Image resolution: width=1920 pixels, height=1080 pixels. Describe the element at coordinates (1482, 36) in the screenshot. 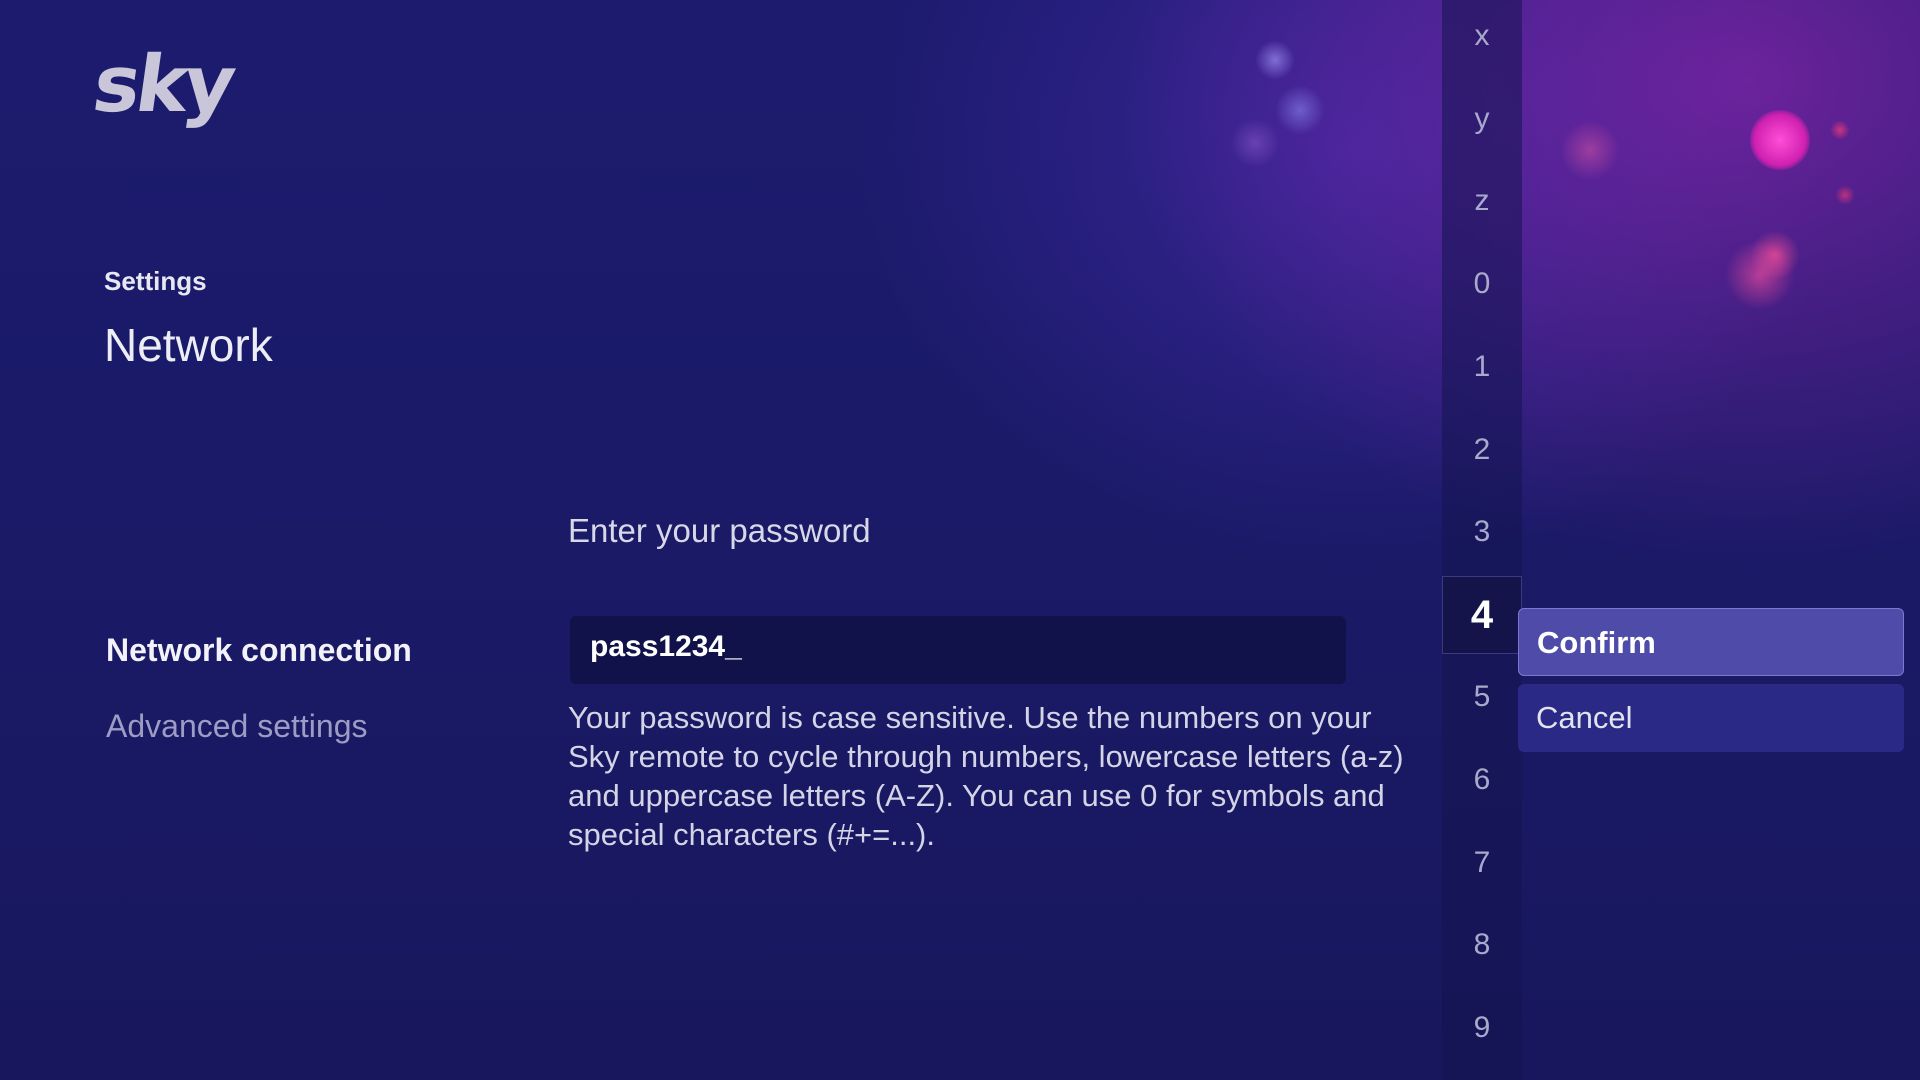

I see `keypad-key-x: x` at that location.